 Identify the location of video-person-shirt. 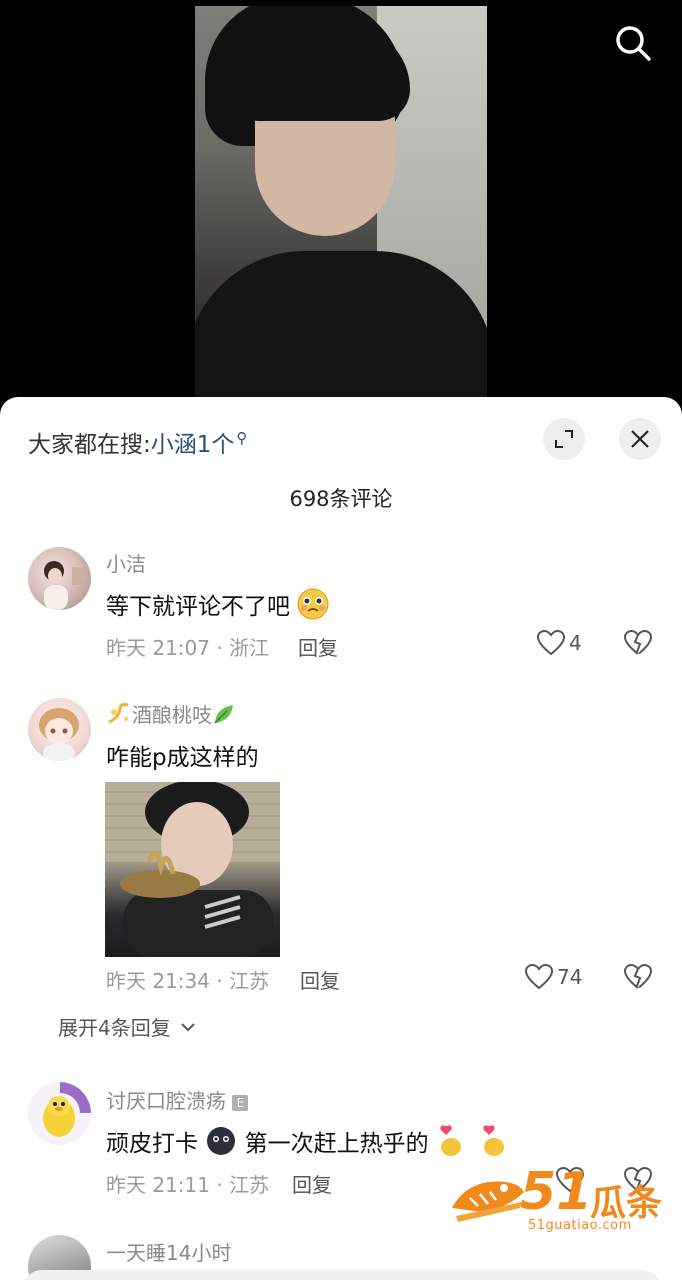
(341, 325).